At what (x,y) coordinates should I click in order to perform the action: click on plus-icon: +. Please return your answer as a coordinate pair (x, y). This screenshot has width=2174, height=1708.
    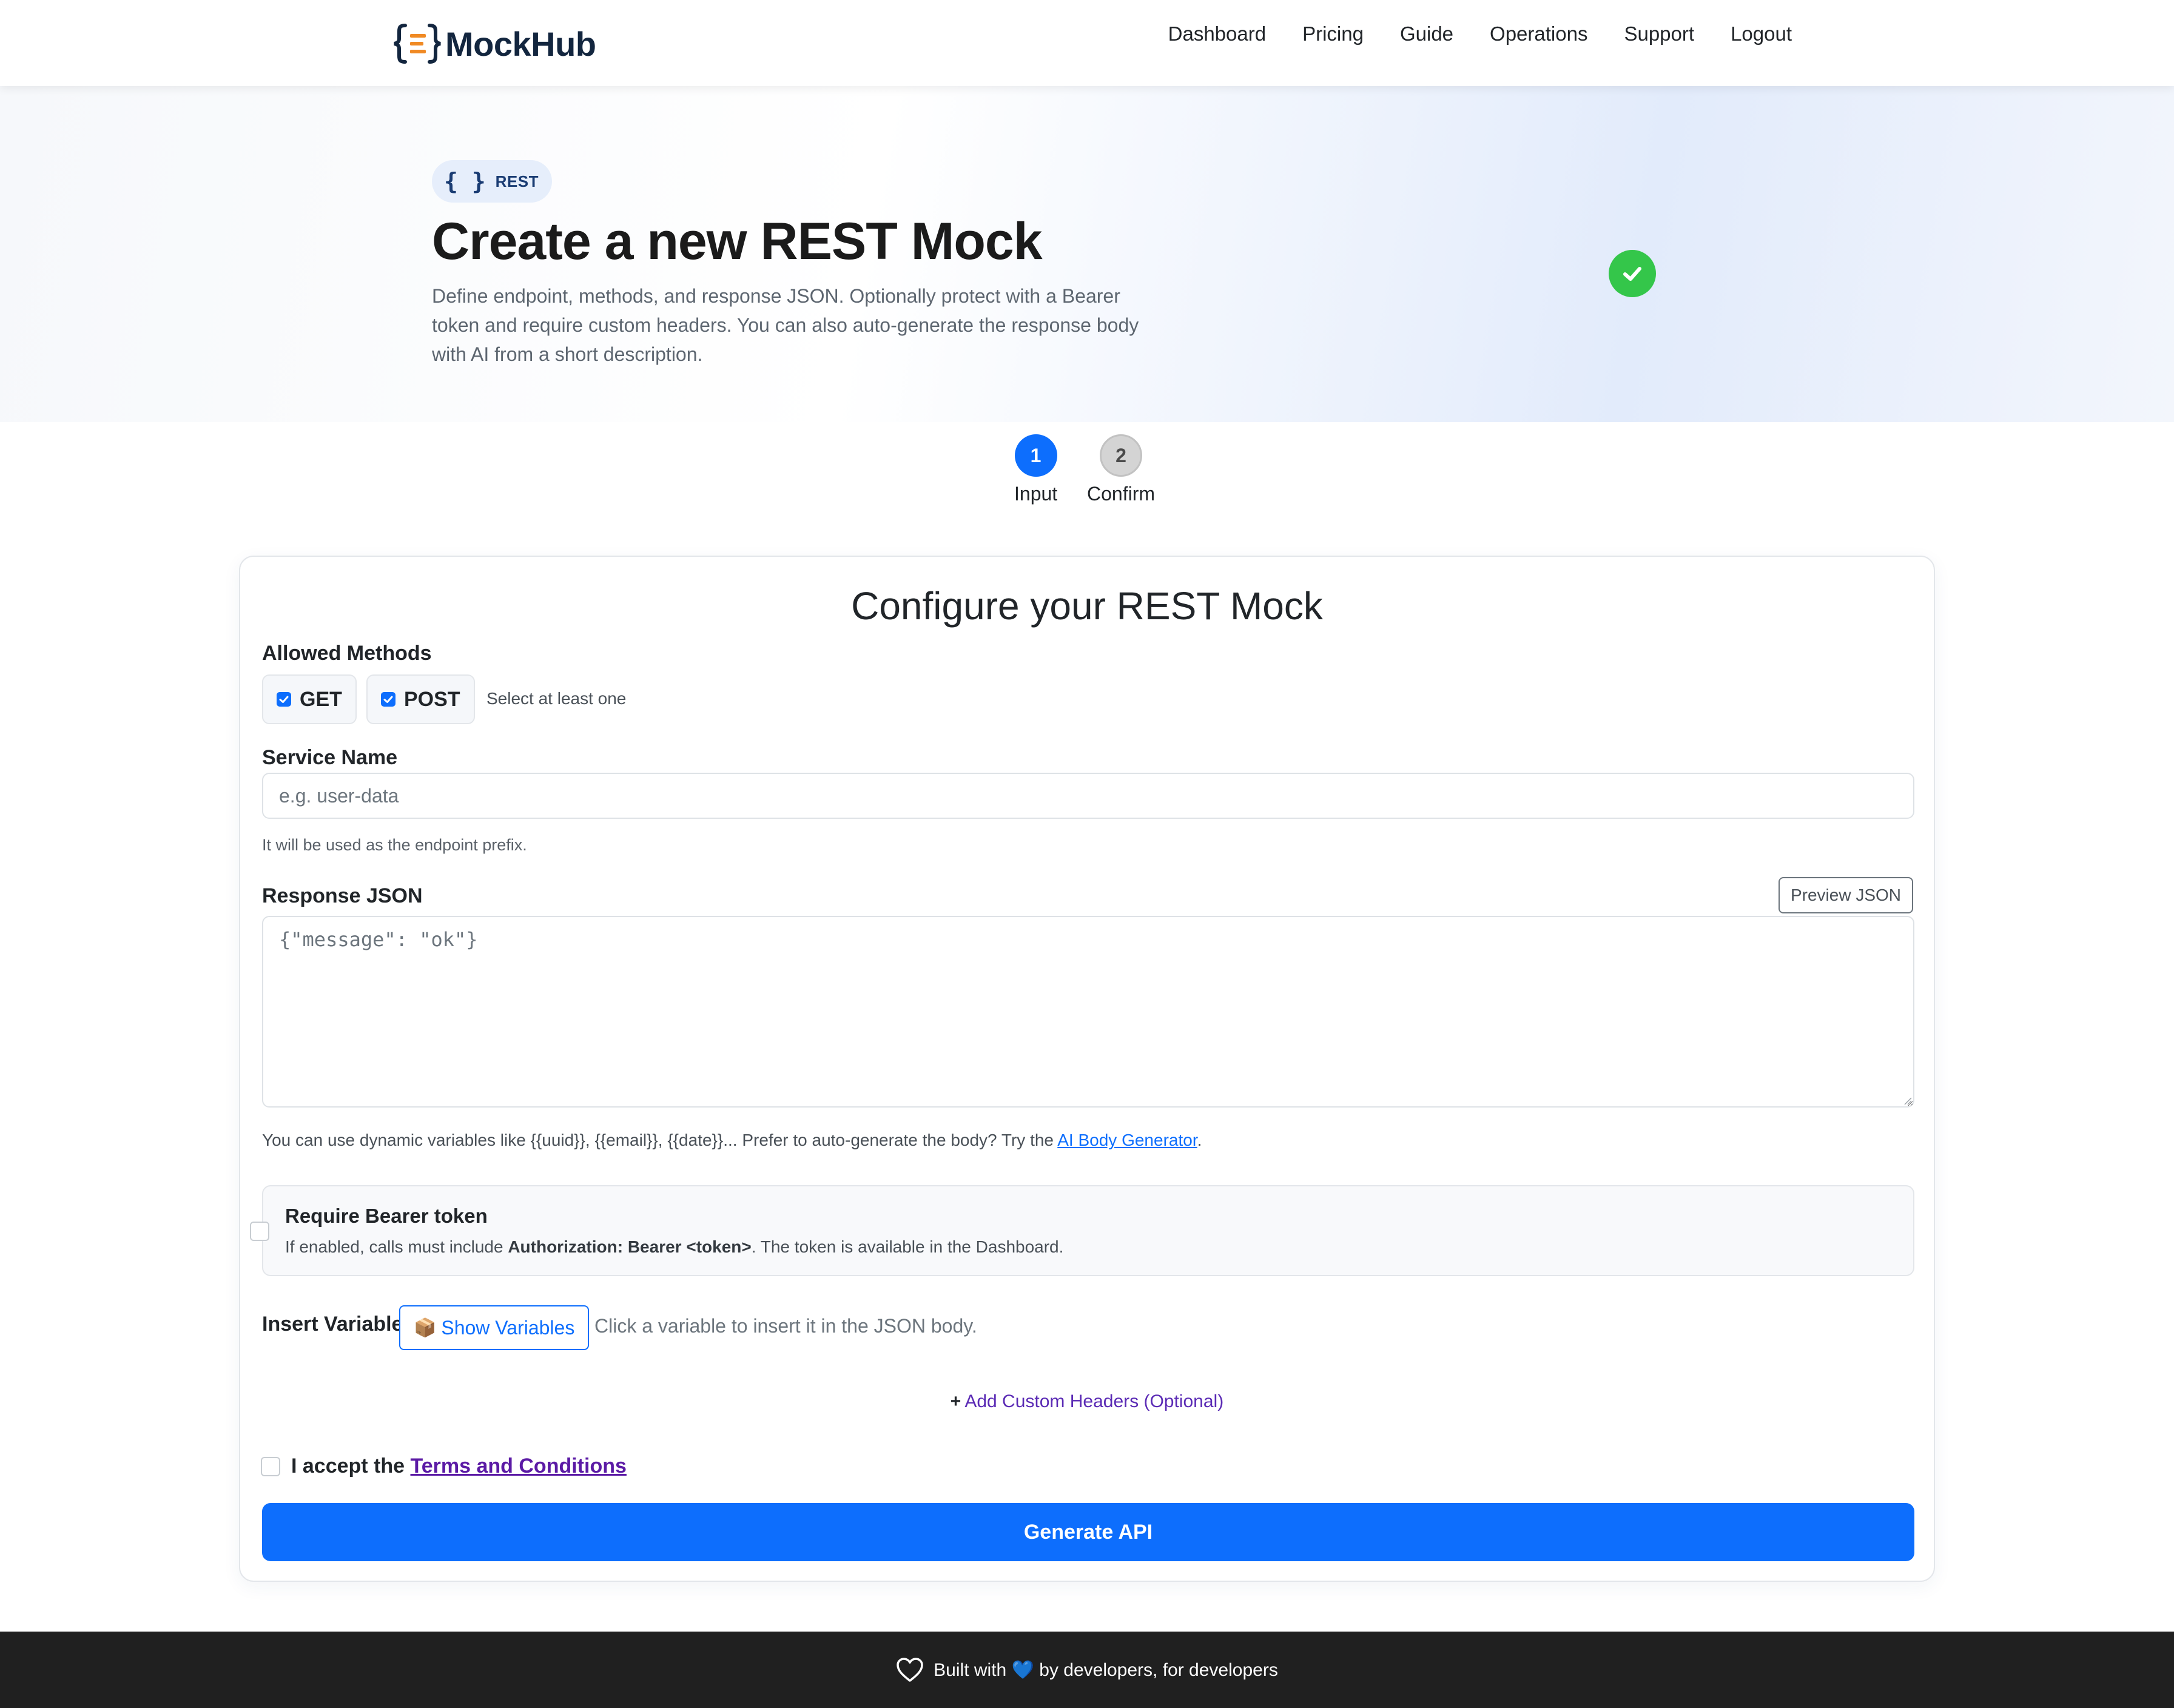
    Looking at the image, I should click on (955, 1401).